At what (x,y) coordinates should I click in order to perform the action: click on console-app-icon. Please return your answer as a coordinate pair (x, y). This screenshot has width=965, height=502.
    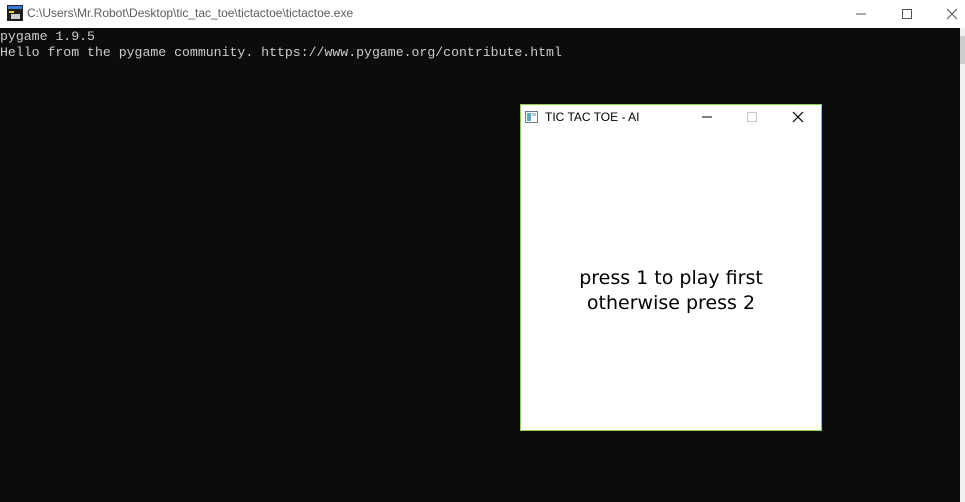
    Looking at the image, I should click on (15, 13).